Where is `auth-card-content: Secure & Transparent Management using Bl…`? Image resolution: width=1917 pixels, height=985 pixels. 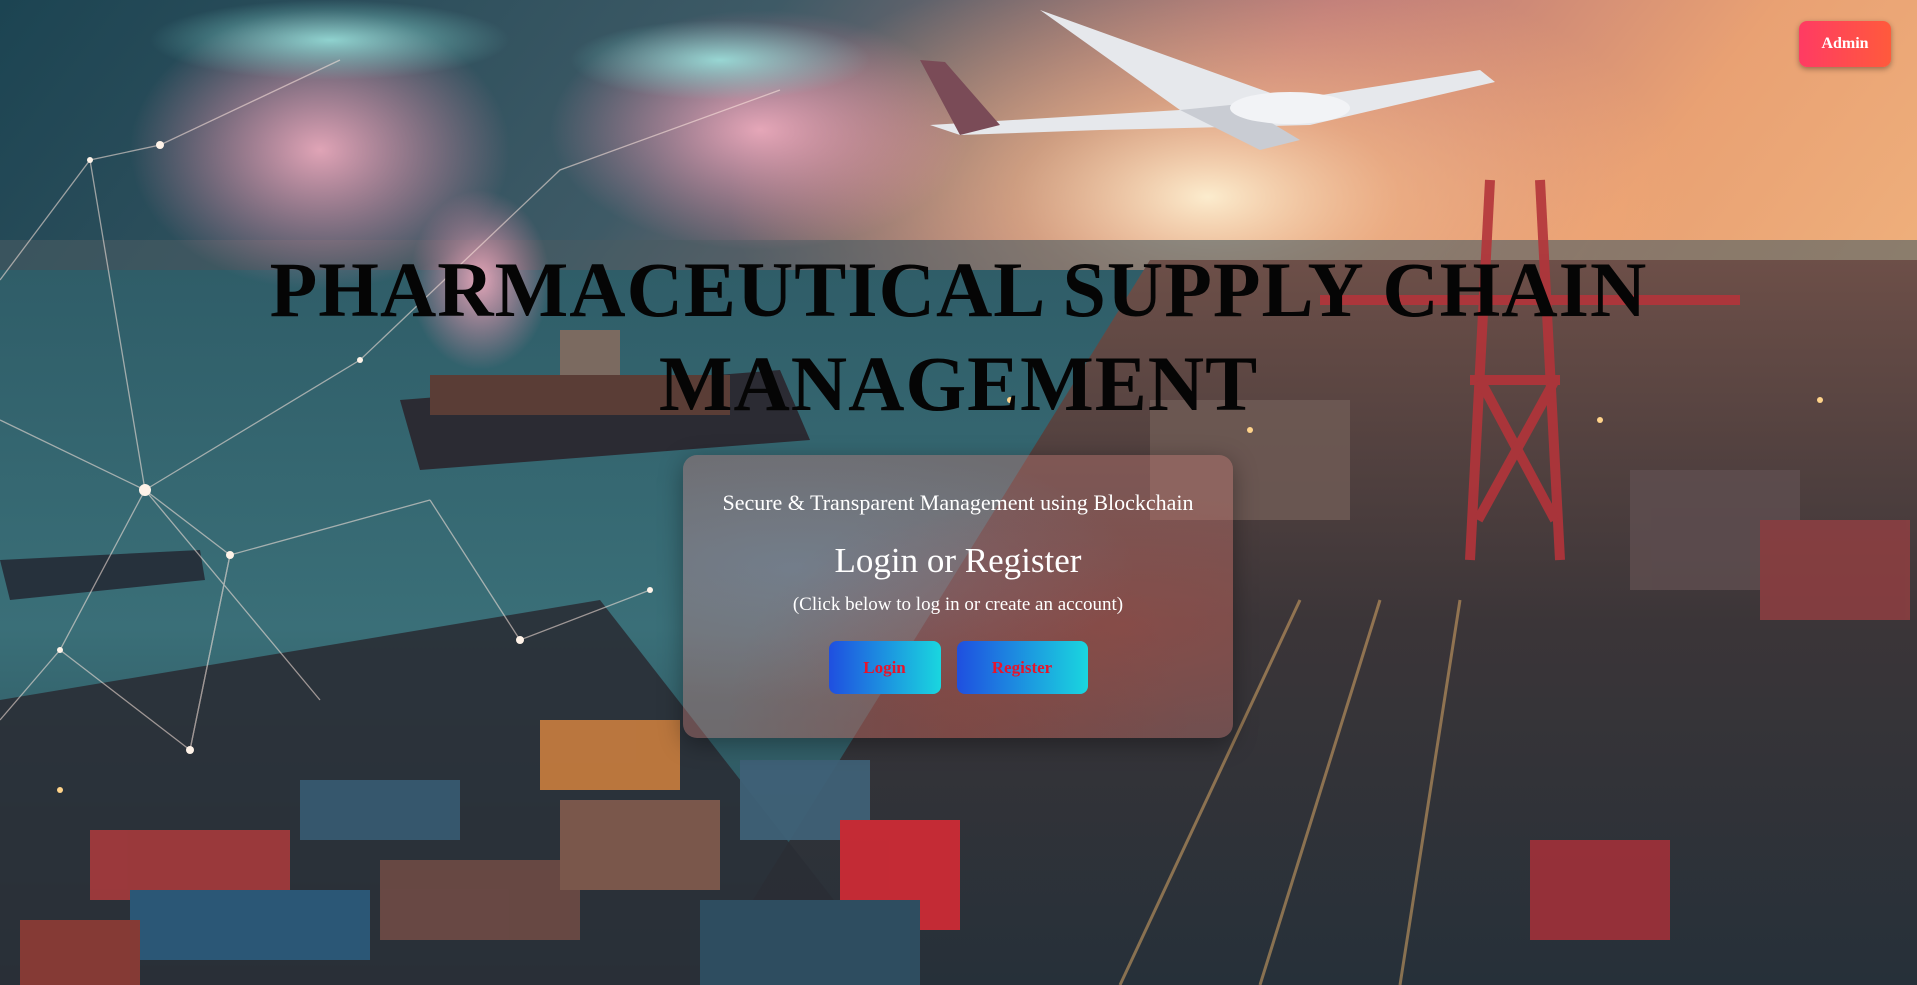 auth-card-content: Secure & Transparent Management using Bl… is located at coordinates (958, 574).